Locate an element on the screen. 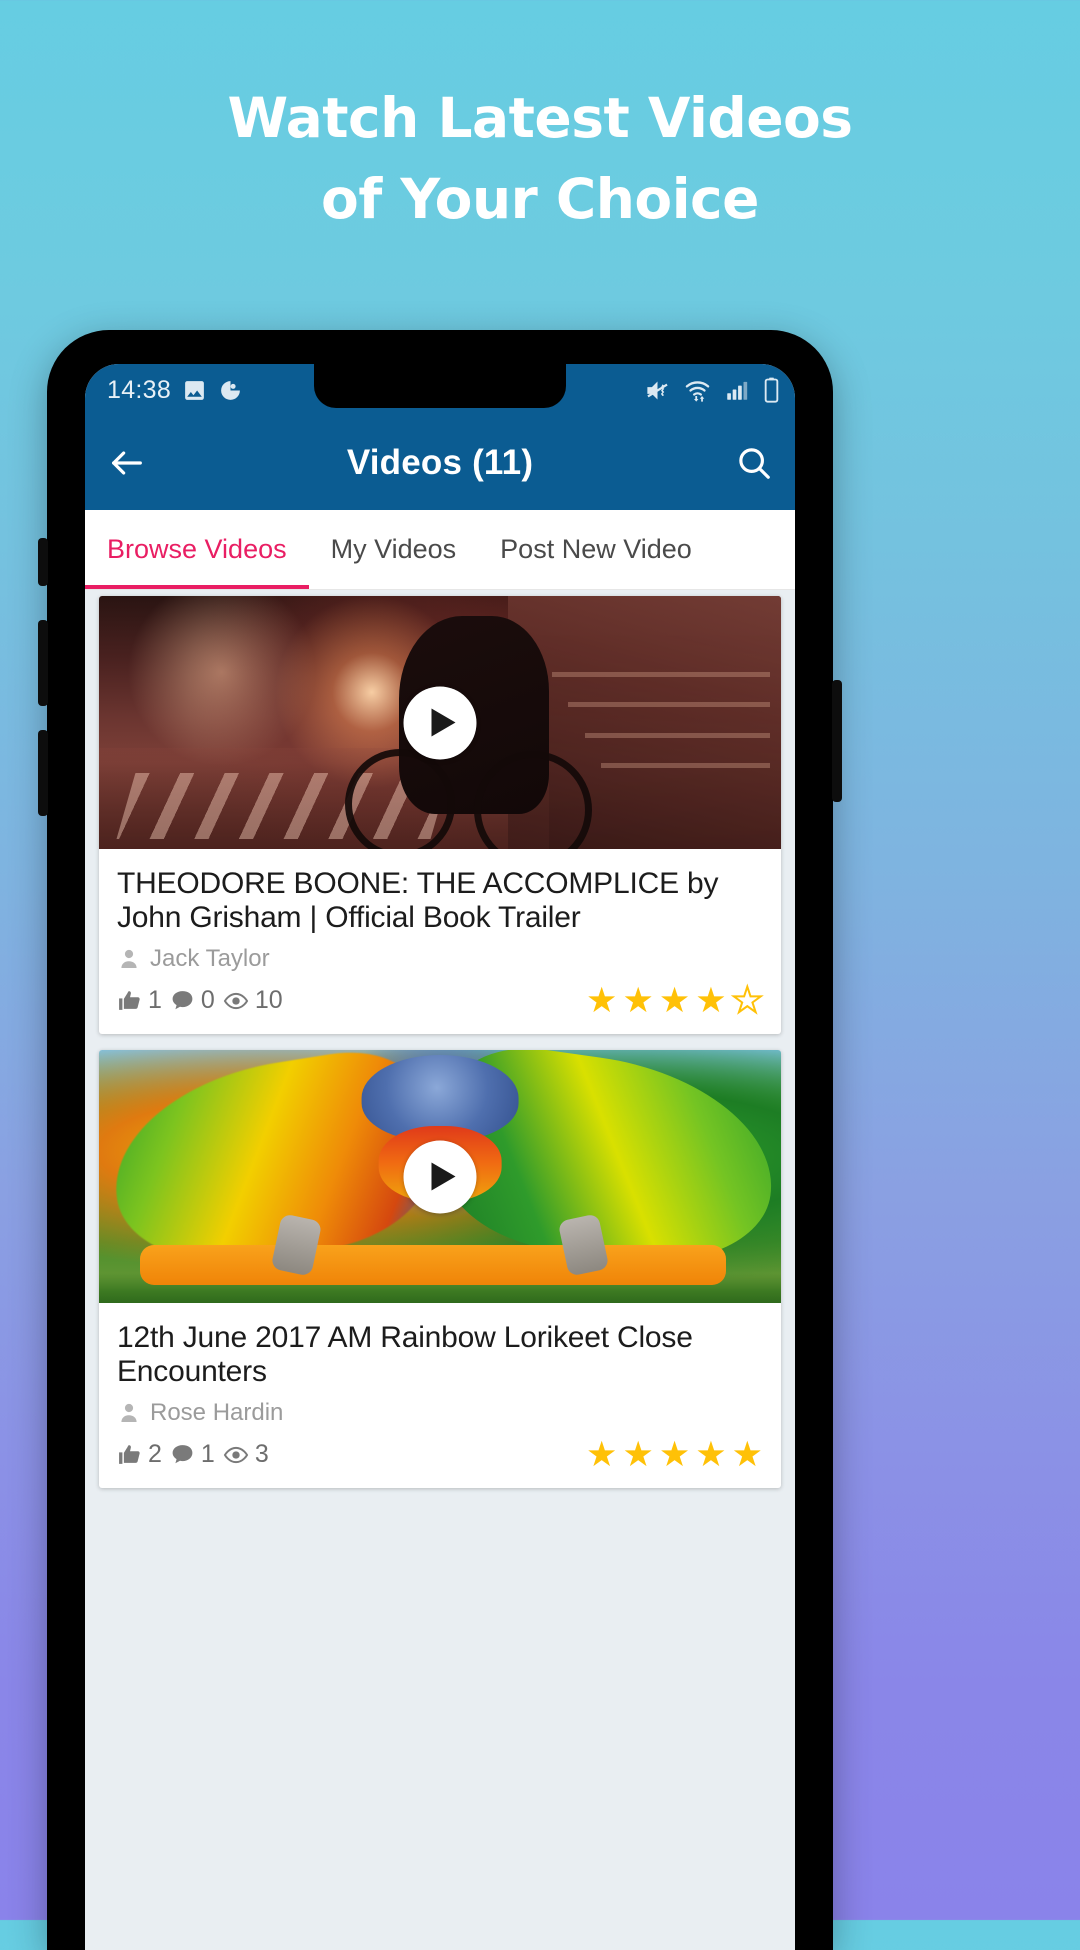 This screenshot has height=1950, width=1080. status-bar-right is located at coordinates (712, 390).